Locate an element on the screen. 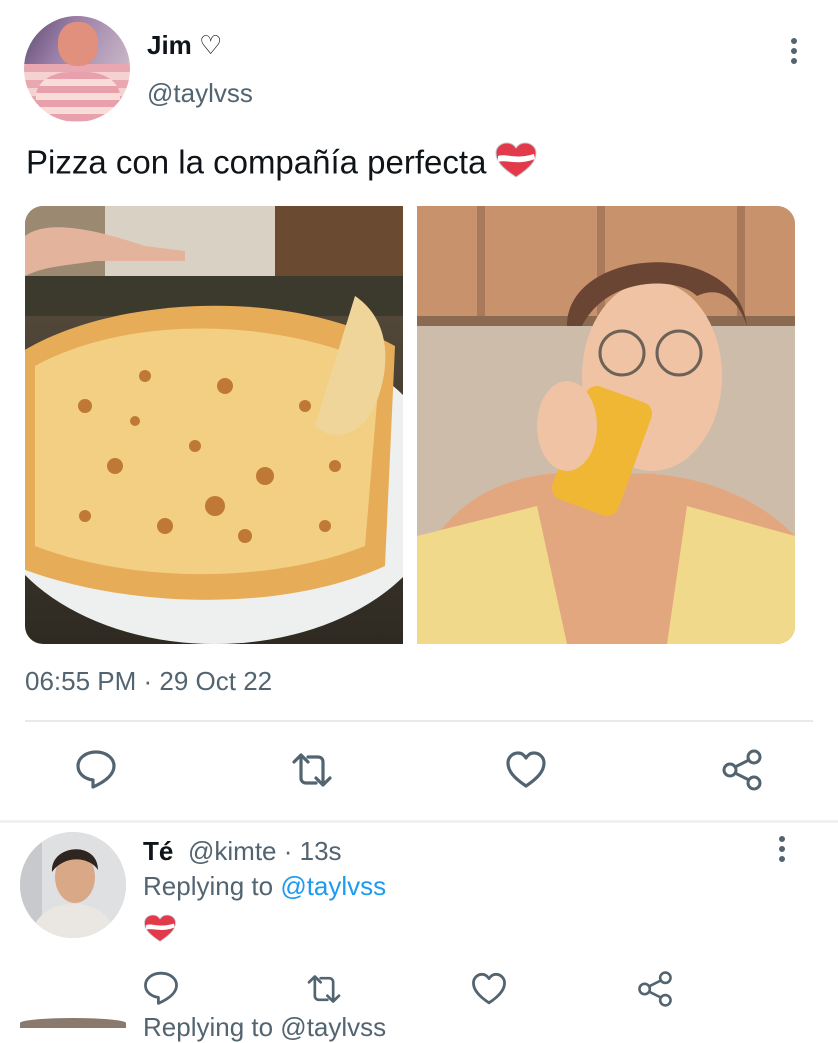 The image size is (838, 1043). section-divider is located at coordinates (419, 821).